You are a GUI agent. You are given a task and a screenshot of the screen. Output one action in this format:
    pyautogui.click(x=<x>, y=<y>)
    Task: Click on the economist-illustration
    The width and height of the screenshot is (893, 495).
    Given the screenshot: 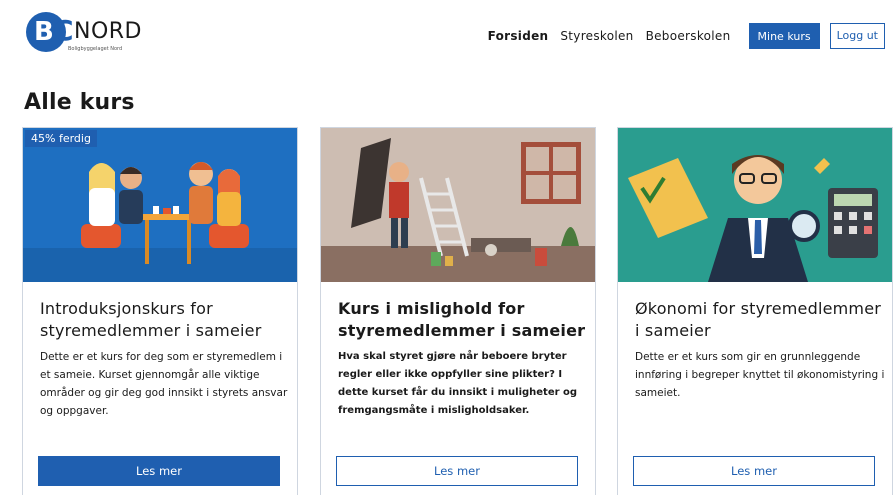 What is the action you would take?
    pyautogui.click(x=755, y=205)
    